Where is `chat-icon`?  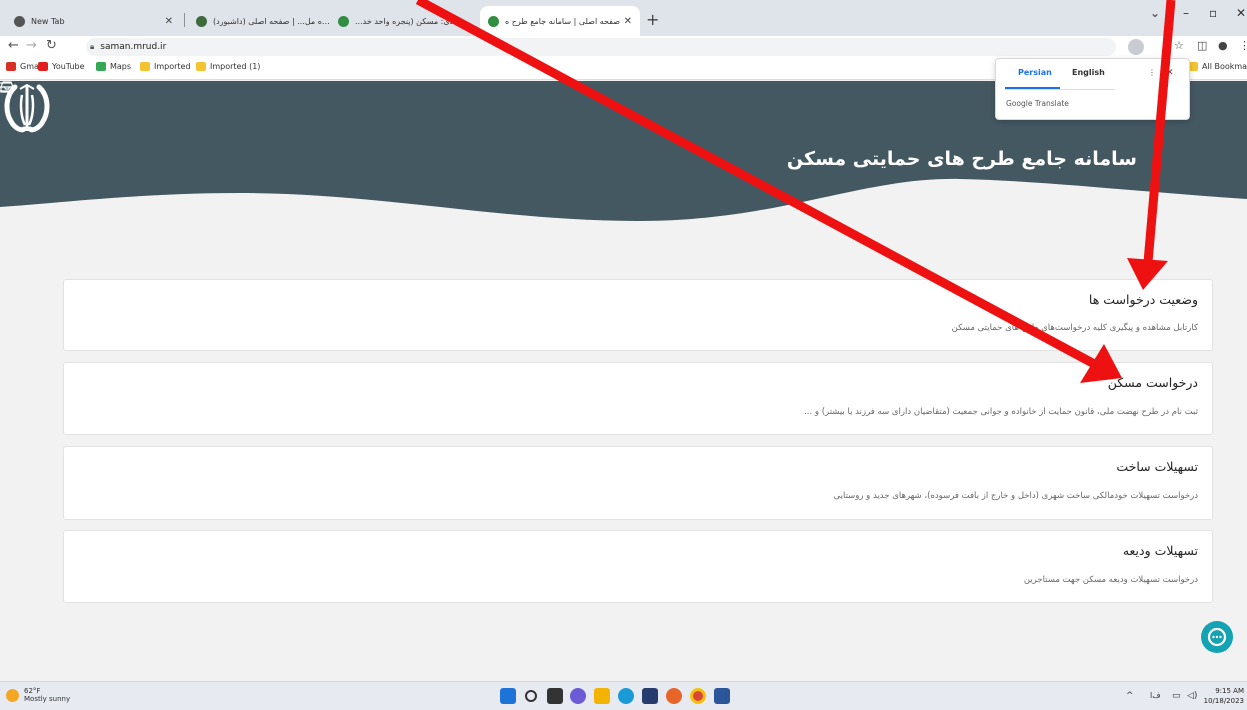 chat-icon is located at coordinates (1217, 637).